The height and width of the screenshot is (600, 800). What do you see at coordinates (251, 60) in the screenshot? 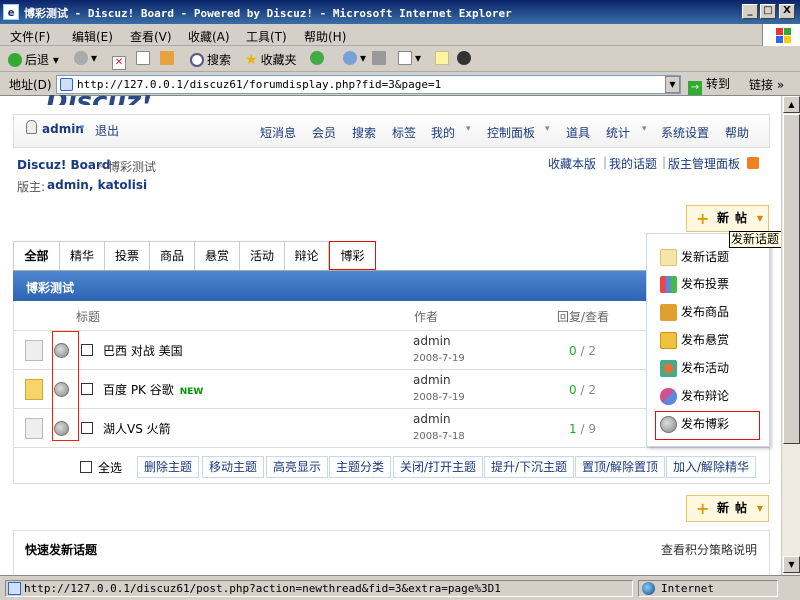
I see `star-icon: ★` at bounding box center [251, 60].